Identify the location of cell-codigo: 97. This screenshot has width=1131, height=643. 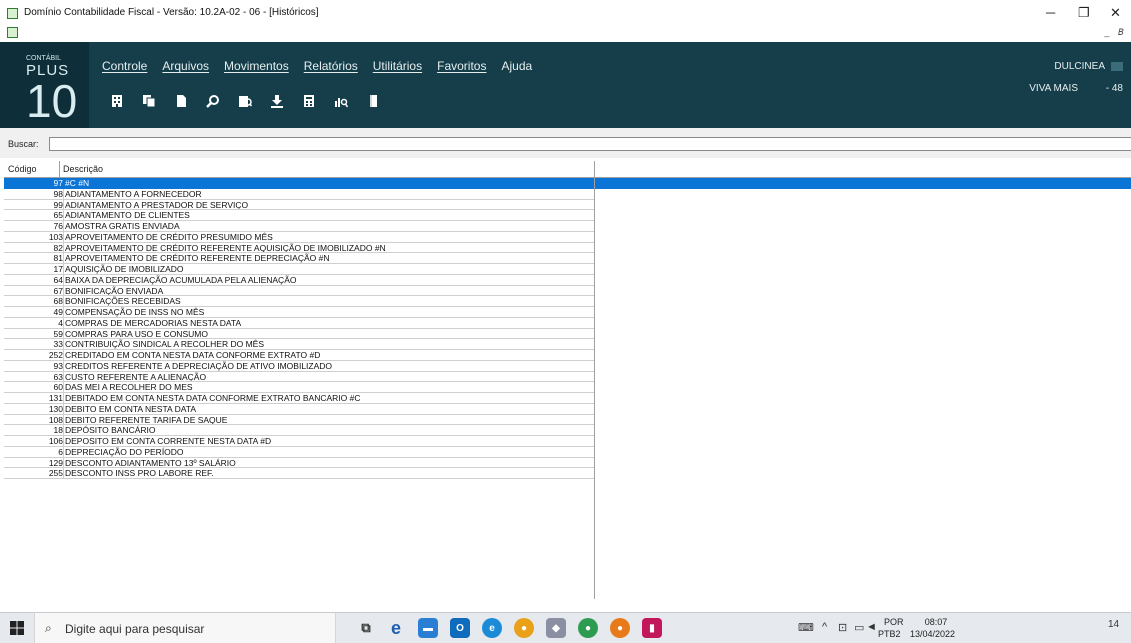
(58, 183).